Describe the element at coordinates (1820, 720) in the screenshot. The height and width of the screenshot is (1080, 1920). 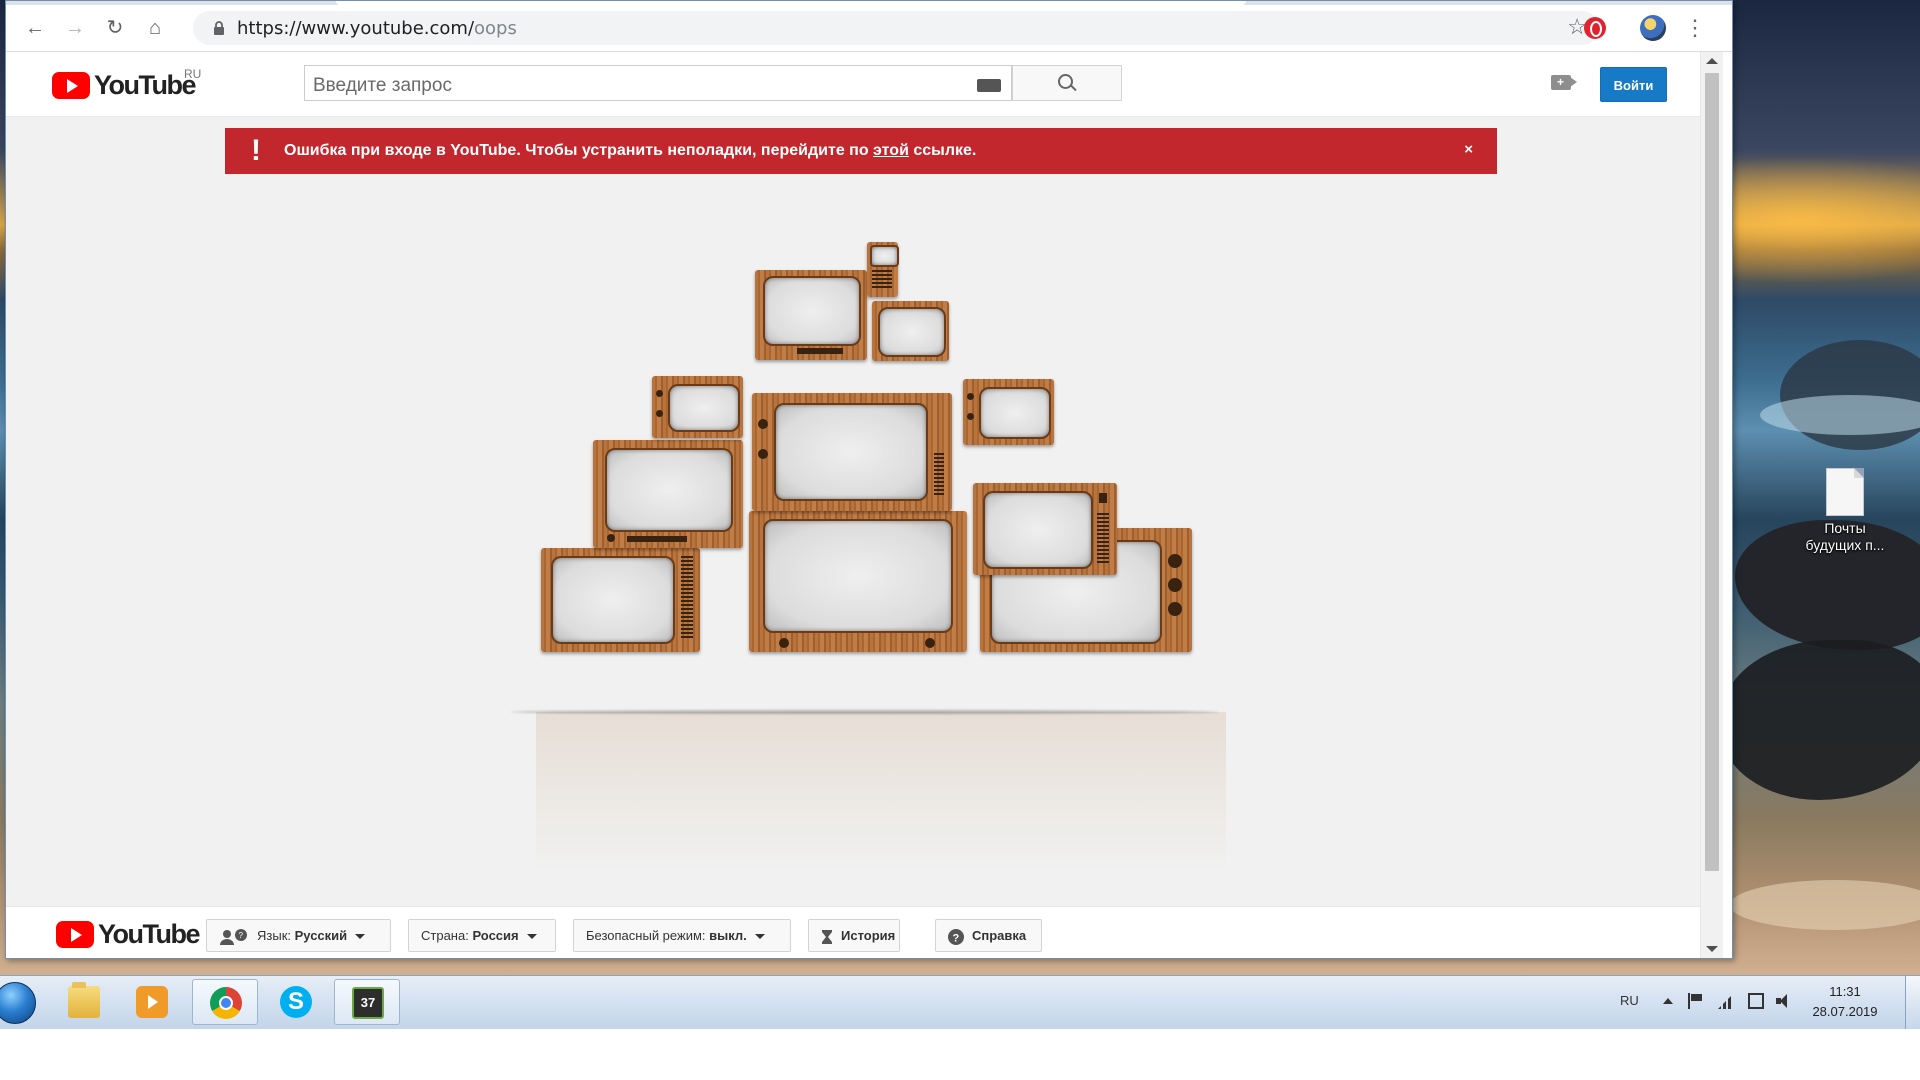
I see `wallpaper-rock` at that location.